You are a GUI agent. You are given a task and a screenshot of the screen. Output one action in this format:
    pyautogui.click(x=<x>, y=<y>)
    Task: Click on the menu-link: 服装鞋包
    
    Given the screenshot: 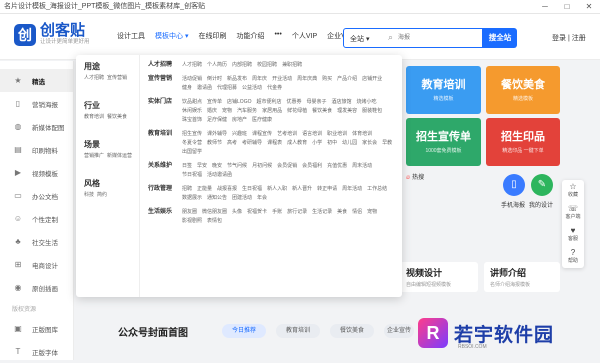 What is the action you would take?
    pyautogui.click(x=372, y=111)
    